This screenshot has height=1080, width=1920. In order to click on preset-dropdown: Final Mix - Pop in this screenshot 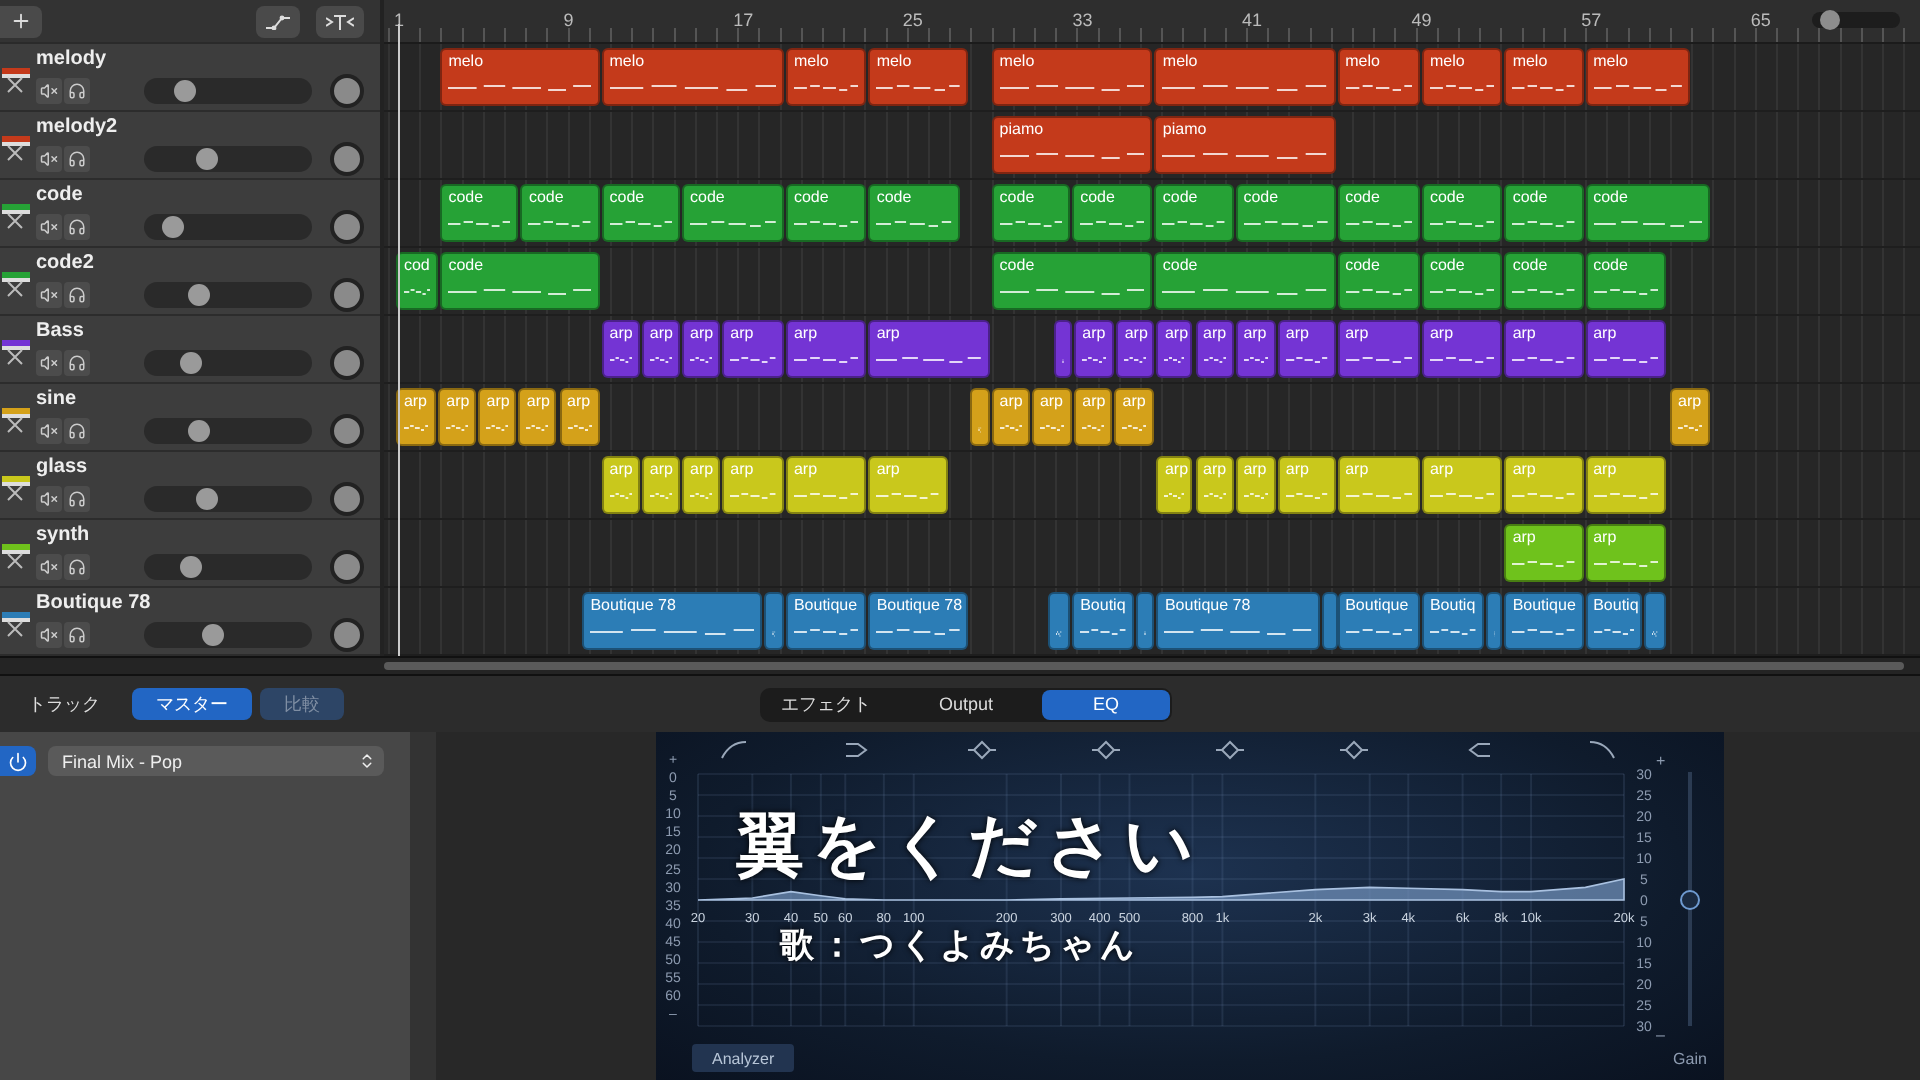, I will do `click(216, 761)`.